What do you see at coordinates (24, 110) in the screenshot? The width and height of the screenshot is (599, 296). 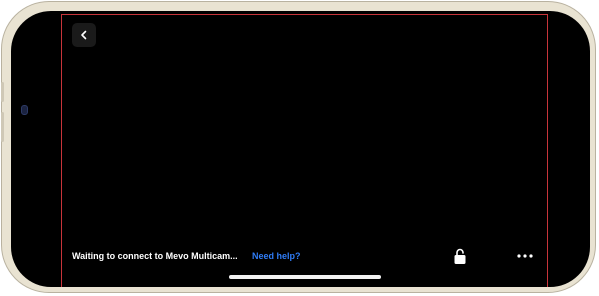 I see `front-camera` at bounding box center [24, 110].